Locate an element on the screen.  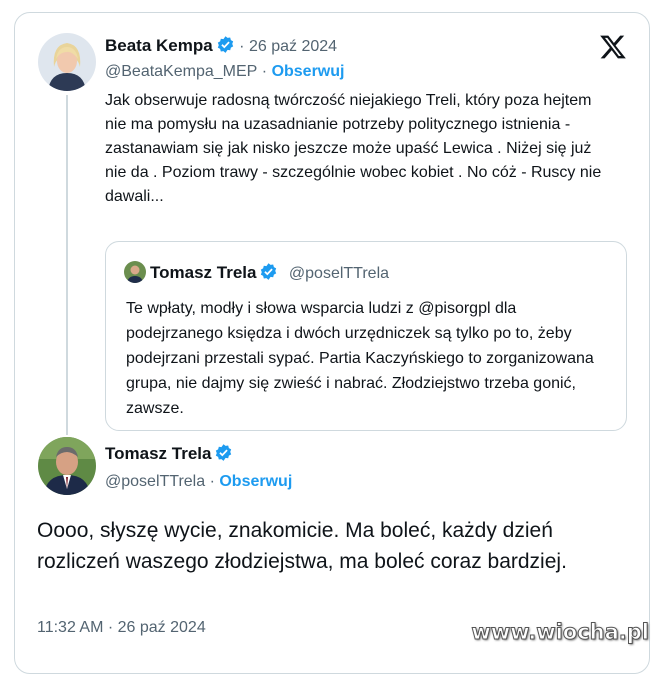
avatar-beata-kempa is located at coordinates (67, 62).